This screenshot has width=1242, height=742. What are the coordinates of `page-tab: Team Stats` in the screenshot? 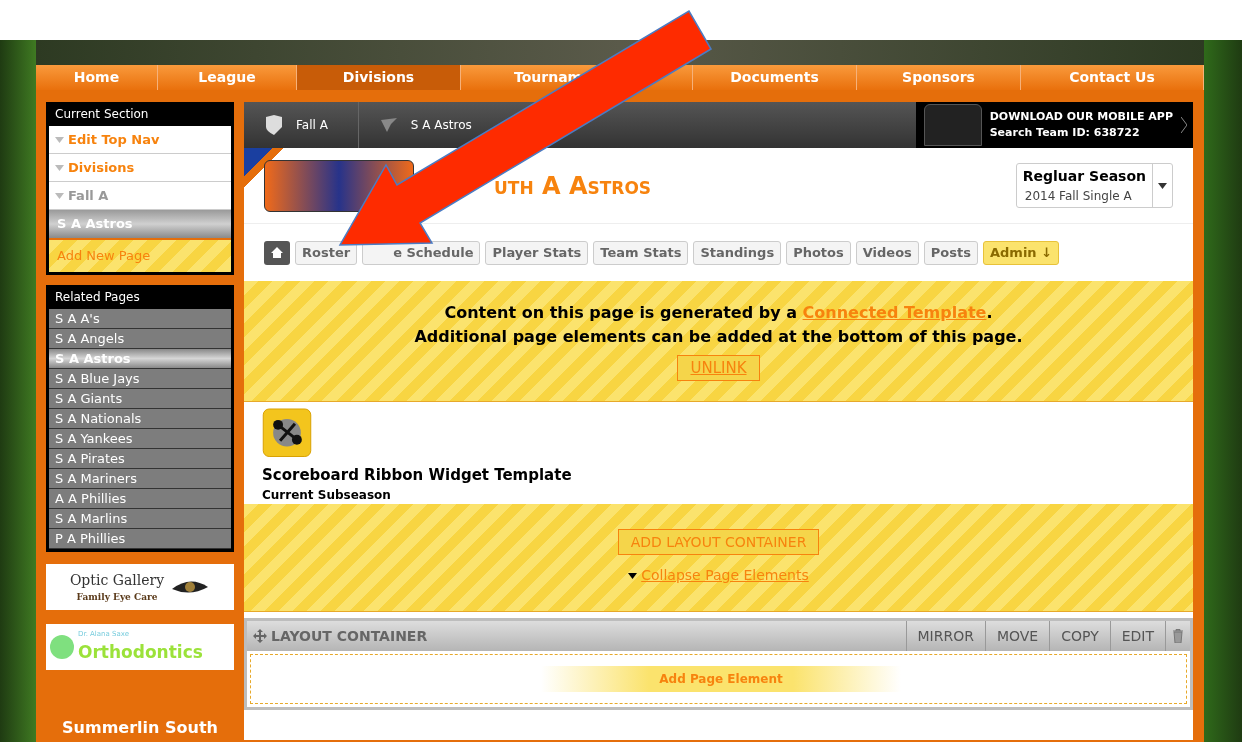 It's located at (641, 252).